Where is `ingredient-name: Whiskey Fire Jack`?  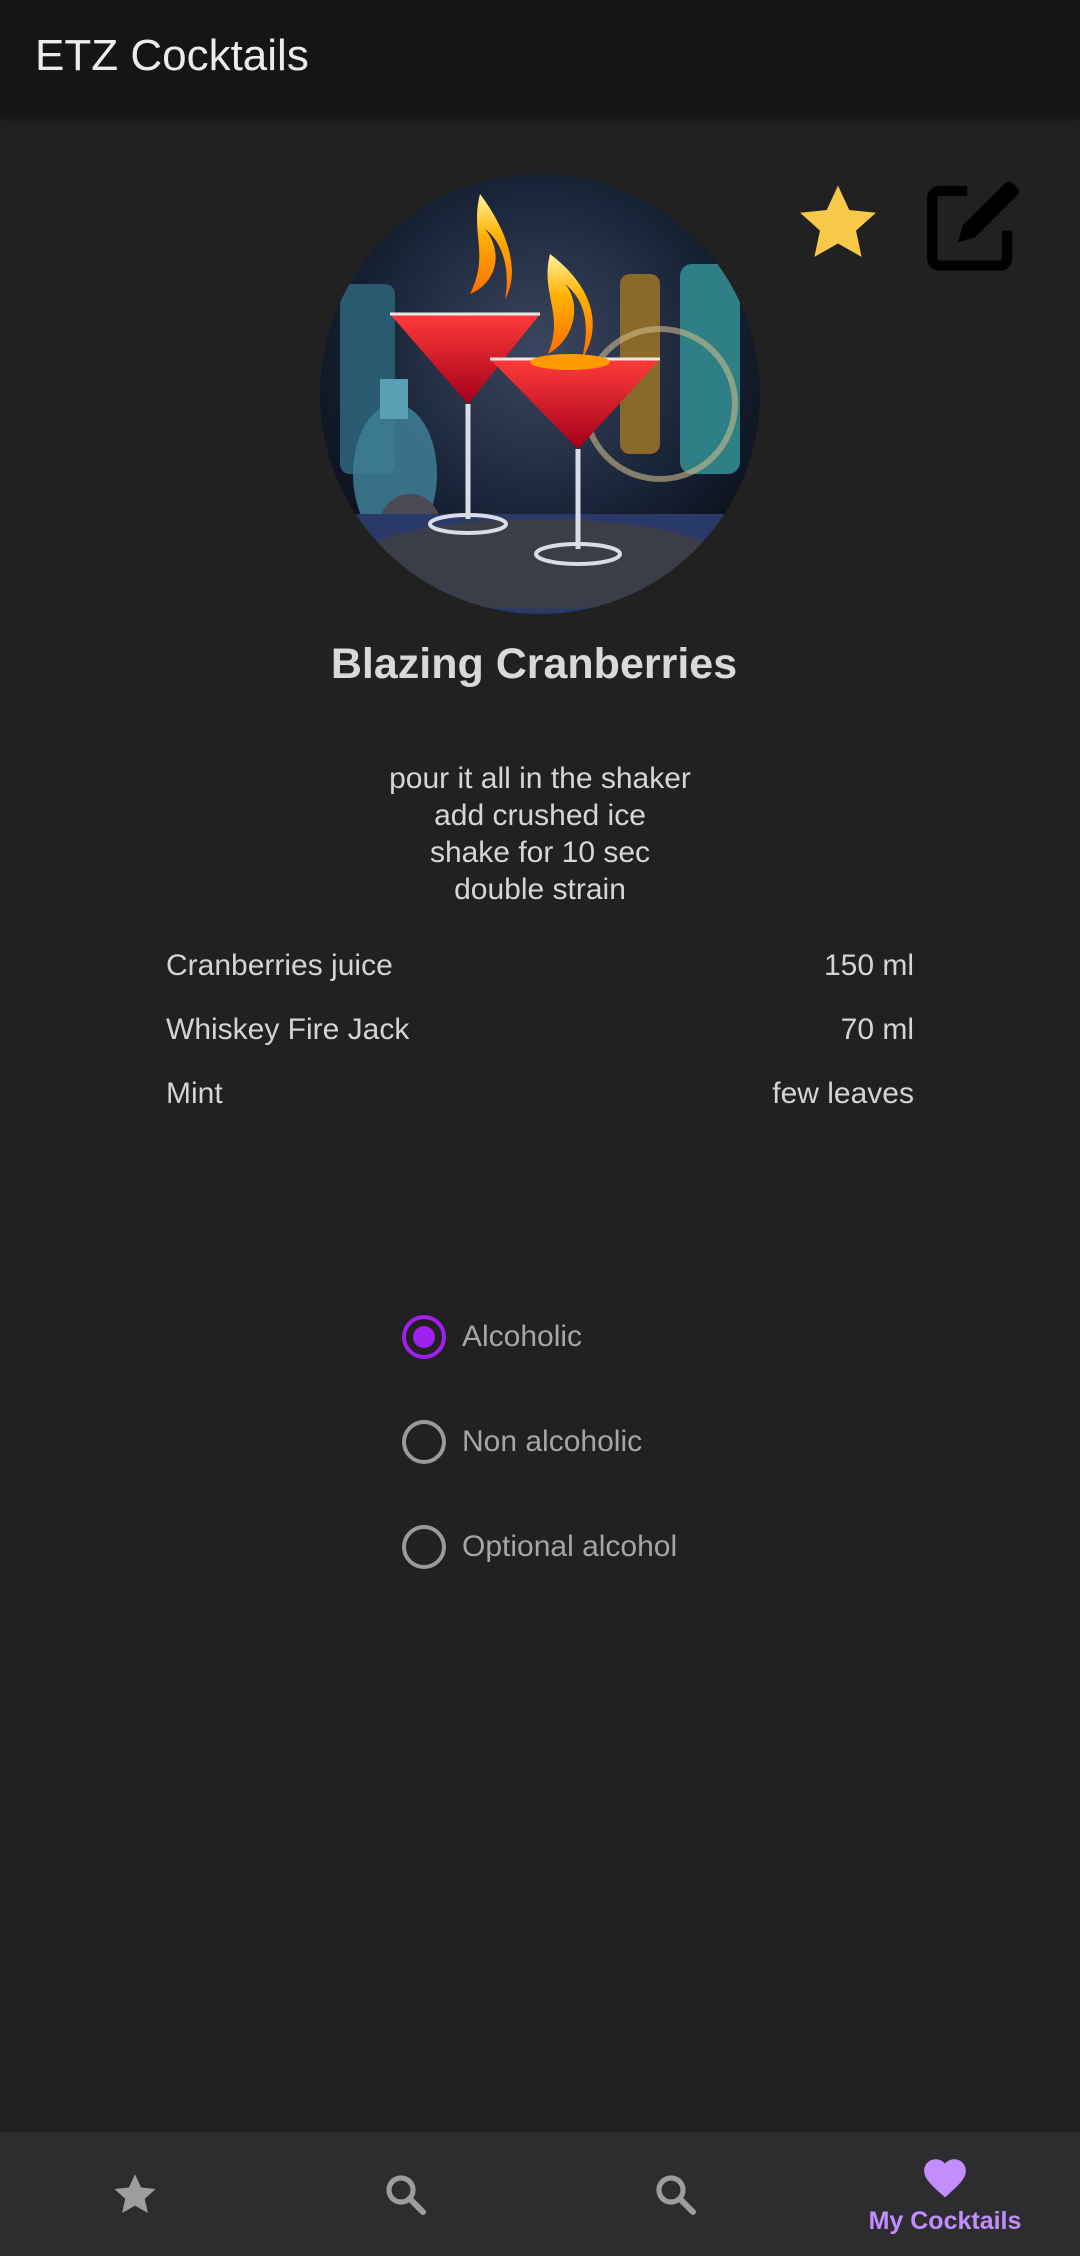 ingredient-name: Whiskey Fire Jack is located at coordinates (288, 1029).